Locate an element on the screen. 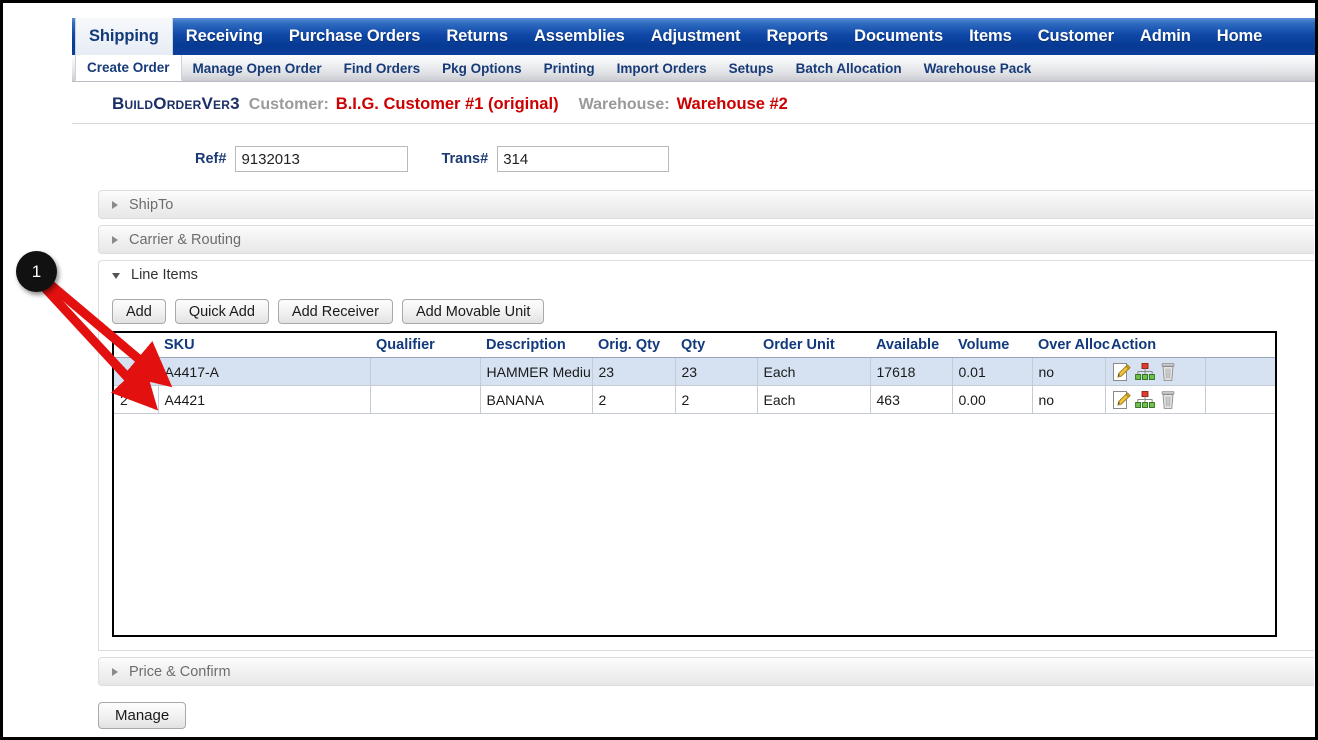 The image size is (1318, 740). trans-input is located at coordinates (583, 159).